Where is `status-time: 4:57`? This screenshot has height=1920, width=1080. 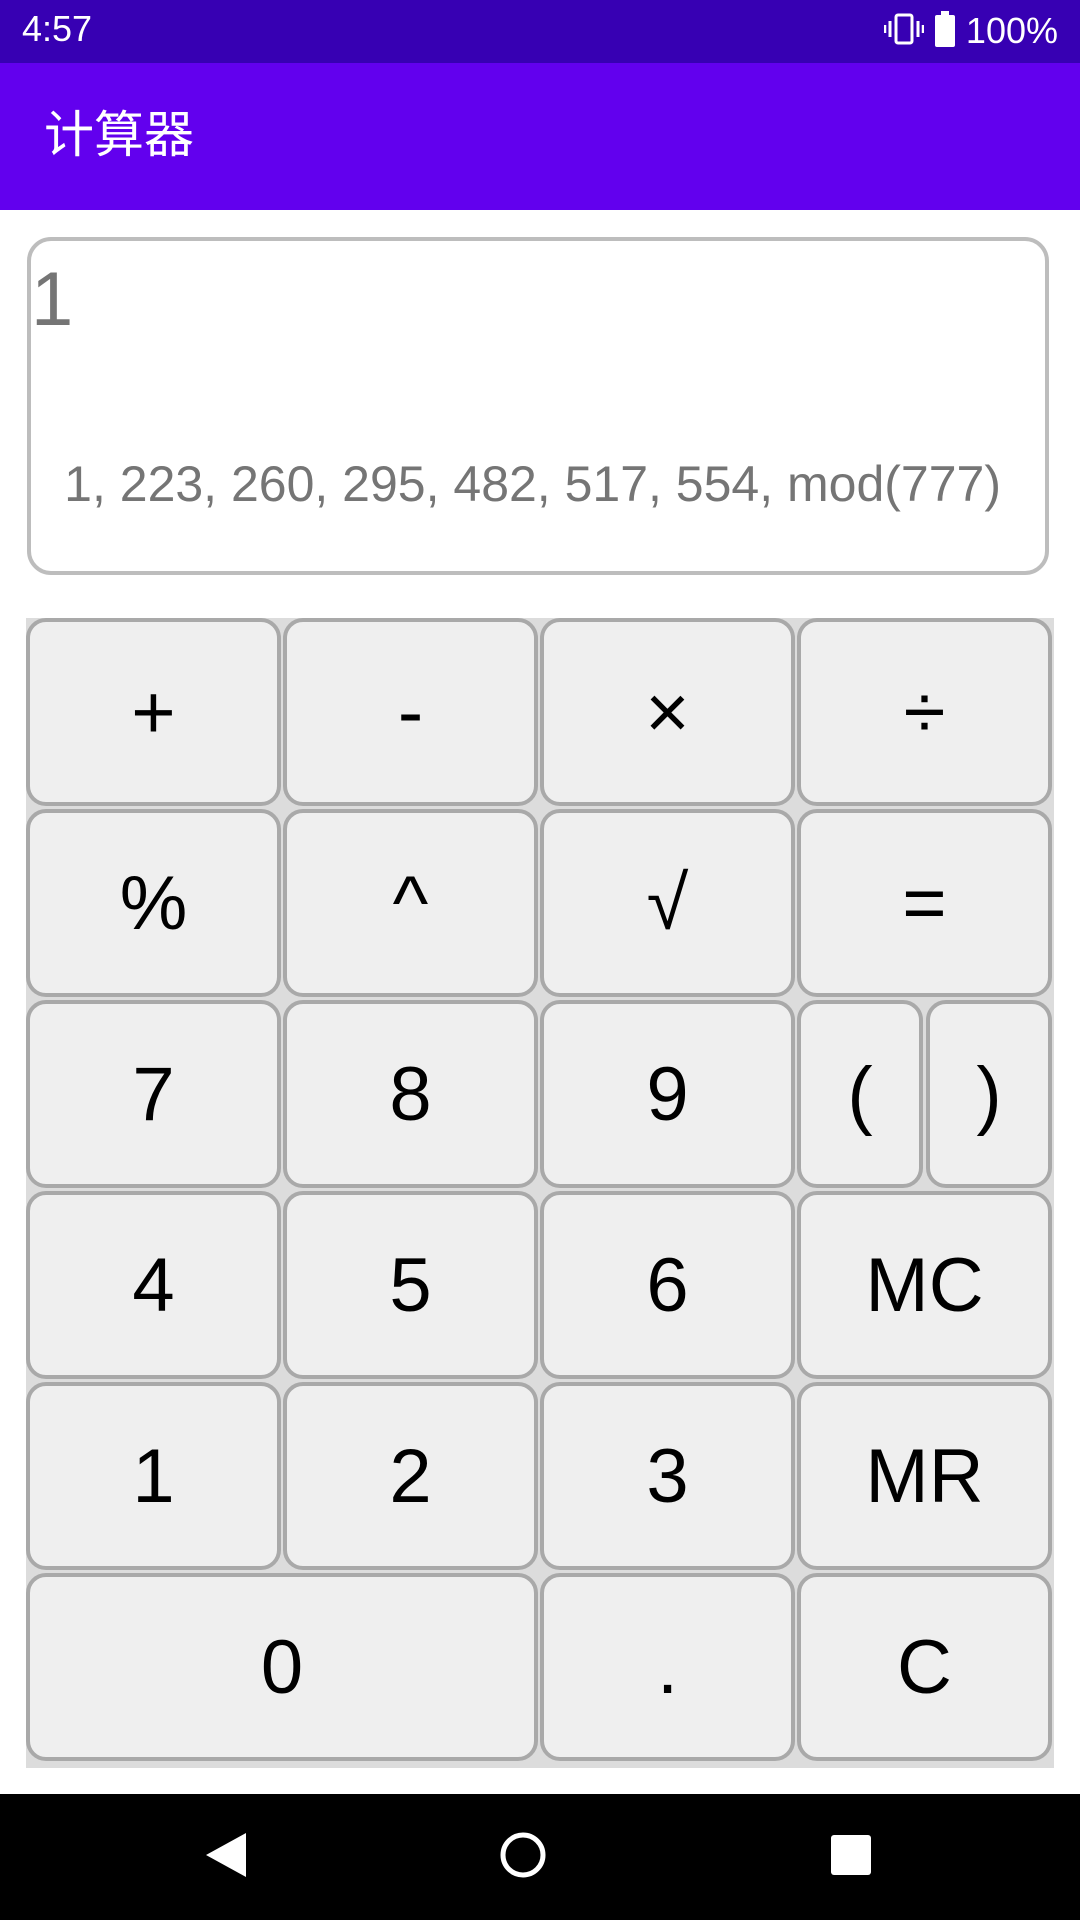 status-time: 4:57 is located at coordinates (57, 28).